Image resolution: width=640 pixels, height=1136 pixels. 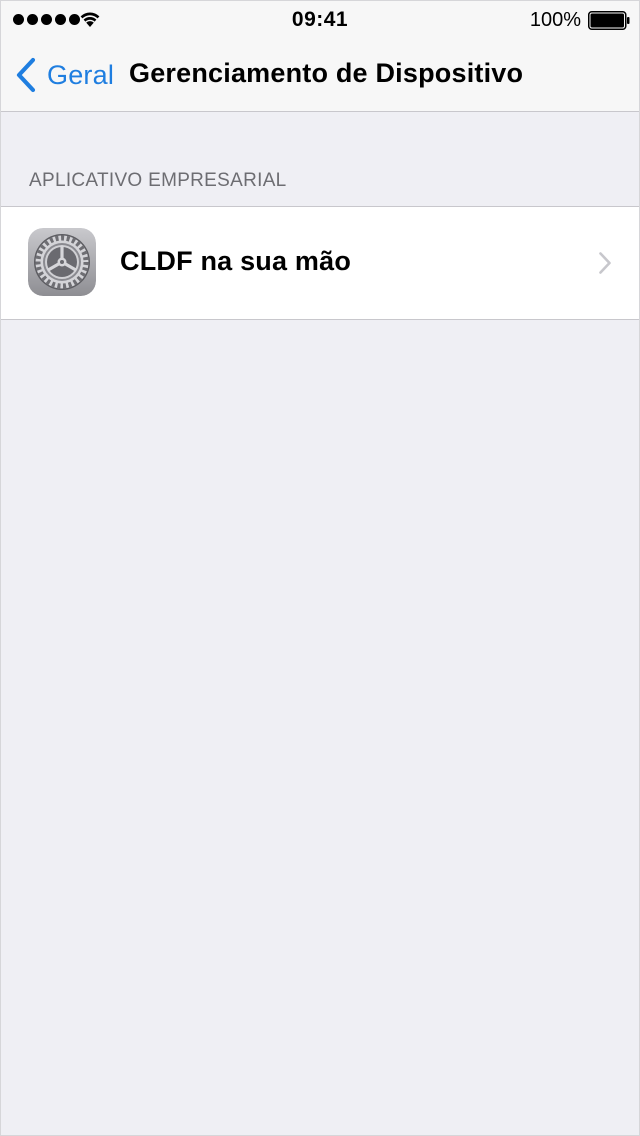 What do you see at coordinates (236, 261) in the screenshot?
I see `app-name-label: CLDF na sua mão` at bounding box center [236, 261].